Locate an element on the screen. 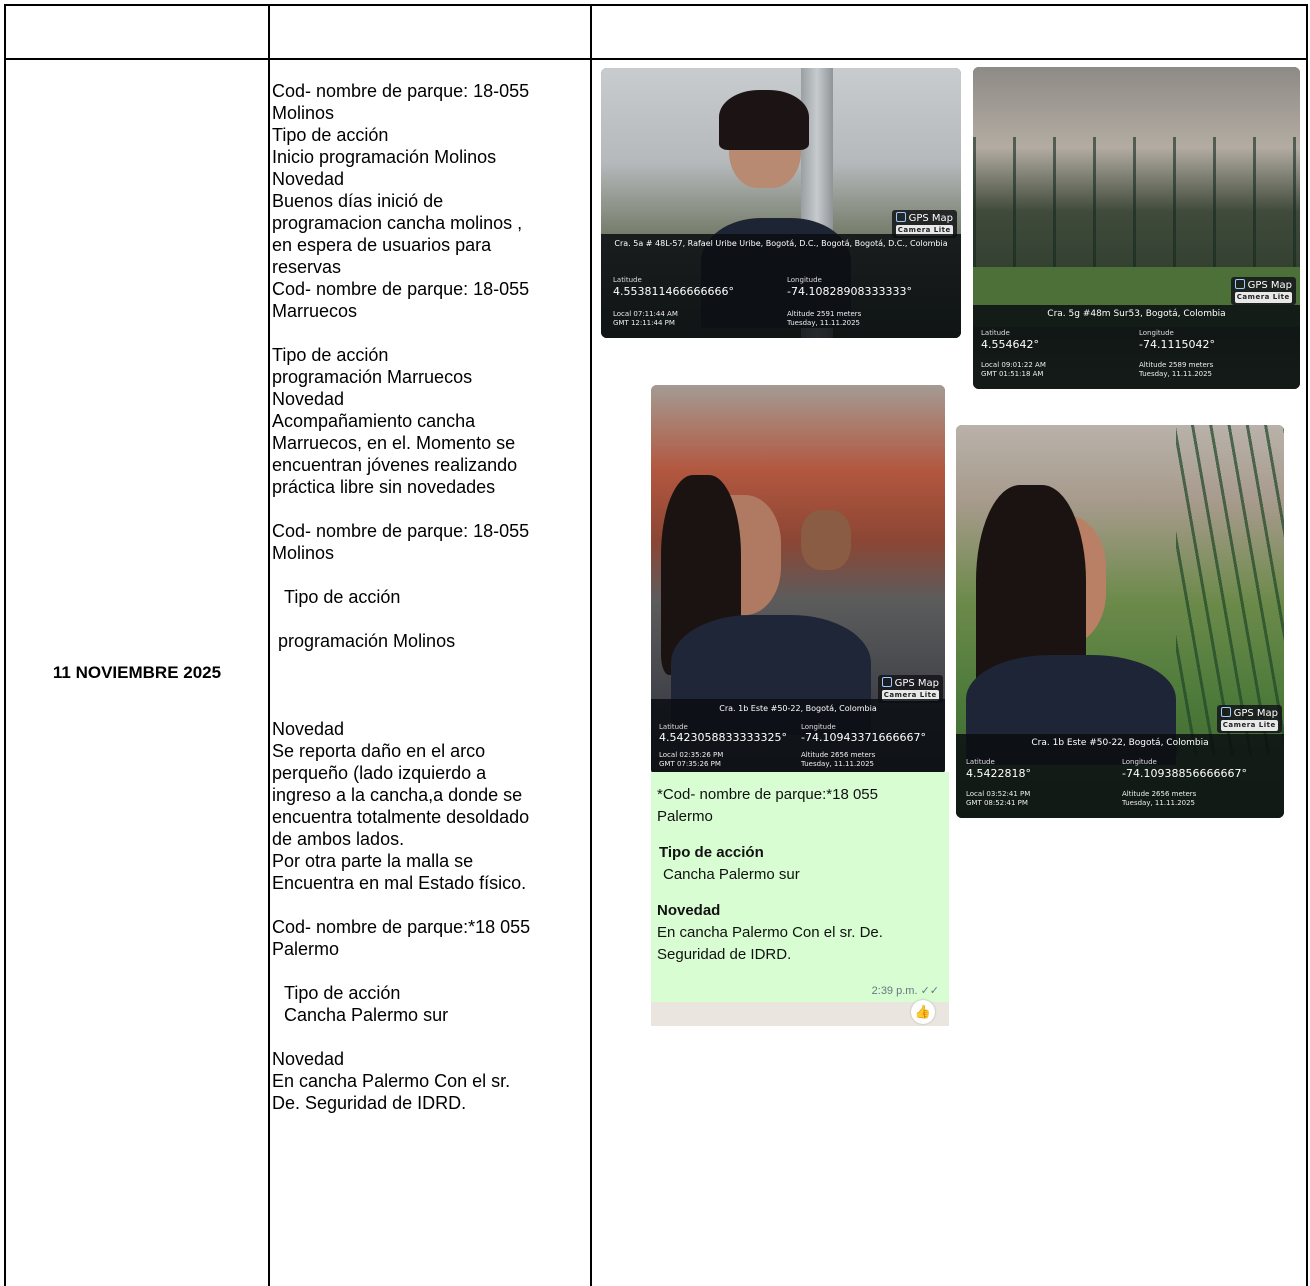 This screenshot has height=1286, width=1310. gmt-time: GMT 12:11:44 PM is located at coordinates (644, 323).